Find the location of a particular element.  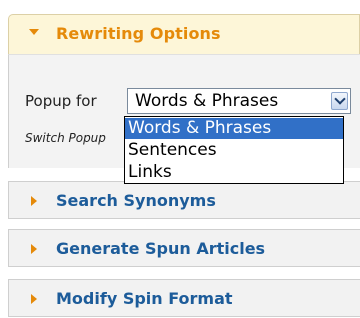

select-value: Words & Phrases is located at coordinates (207, 101).